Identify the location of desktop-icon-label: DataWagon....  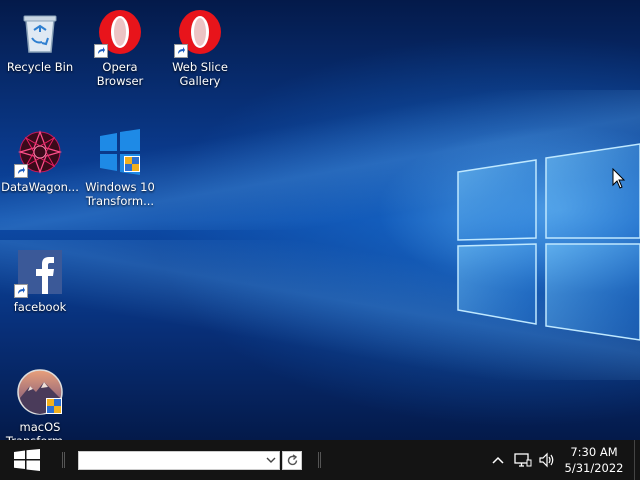
(40, 187).